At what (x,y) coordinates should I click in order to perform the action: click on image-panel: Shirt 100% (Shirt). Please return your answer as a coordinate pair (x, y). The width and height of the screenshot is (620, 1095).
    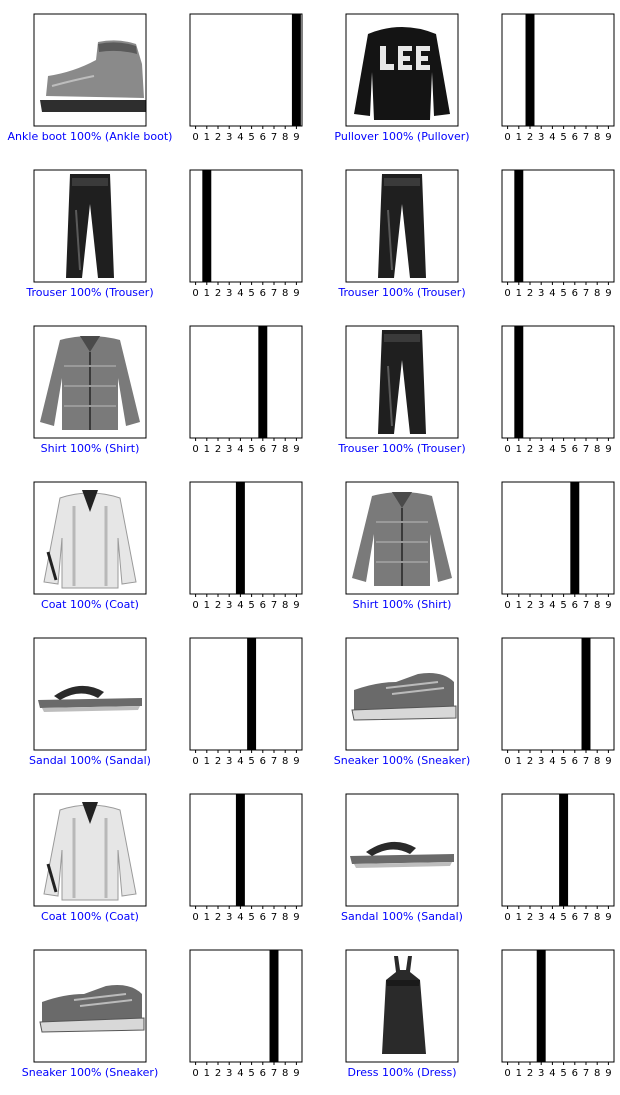
    Looking at the image, I should click on (402, 546).